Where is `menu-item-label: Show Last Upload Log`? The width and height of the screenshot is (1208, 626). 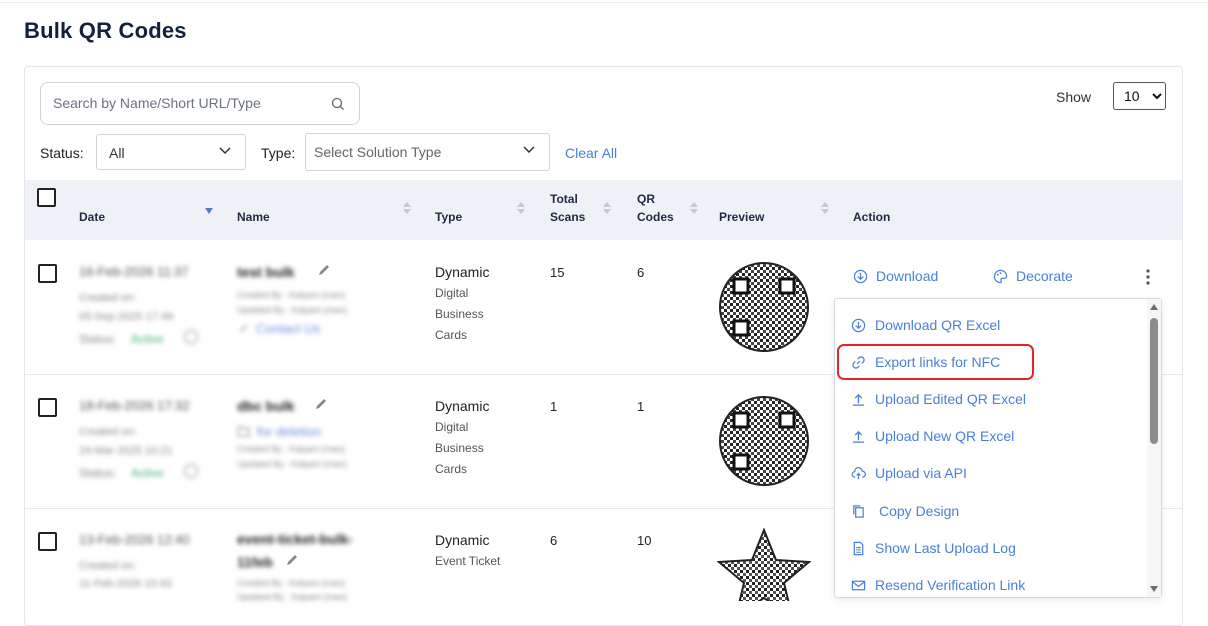
menu-item-label: Show Last Upload Log is located at coordinates (945, 548).